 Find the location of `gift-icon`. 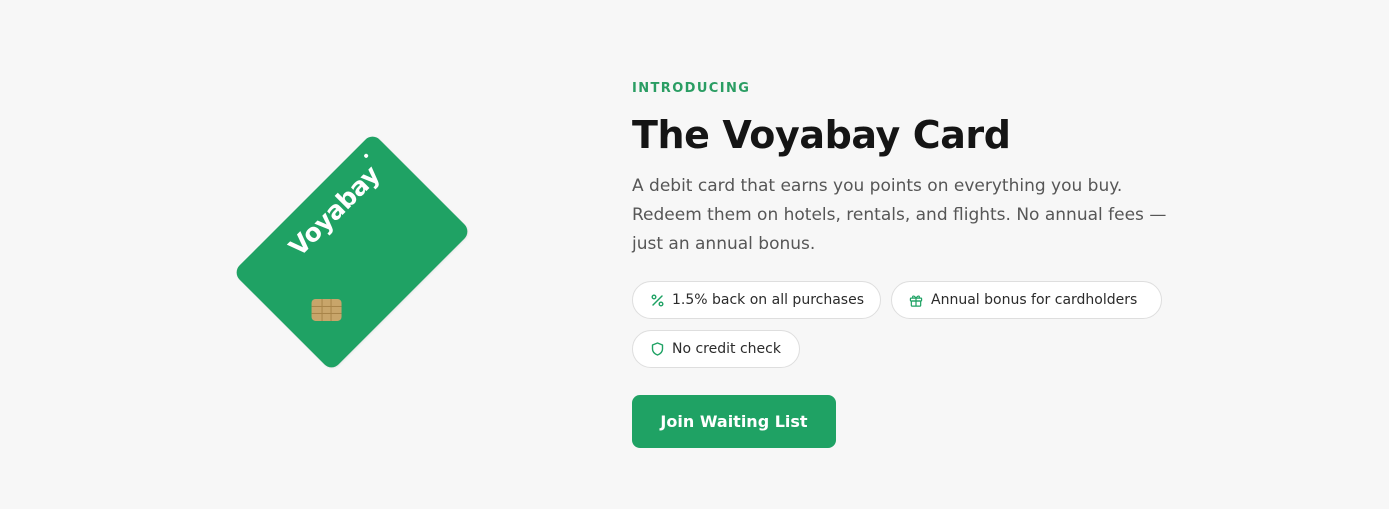

gift-icon is located at coordinates (916, 300).